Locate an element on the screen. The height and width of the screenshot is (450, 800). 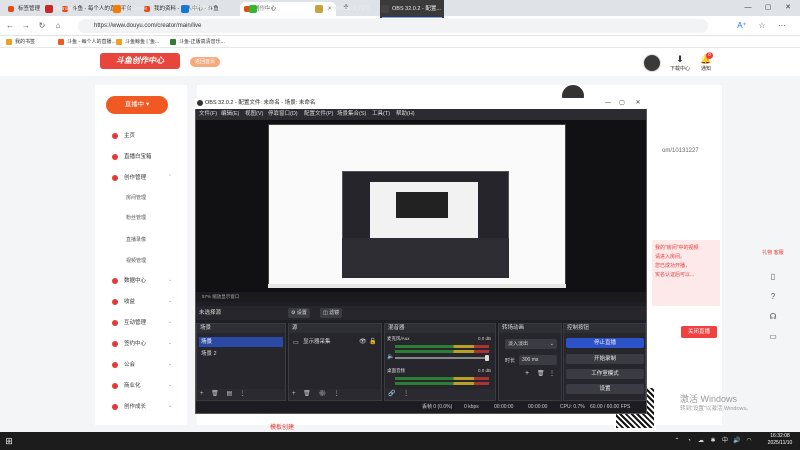
menu-file: 文件(F) is located at coordinates (208, 114).